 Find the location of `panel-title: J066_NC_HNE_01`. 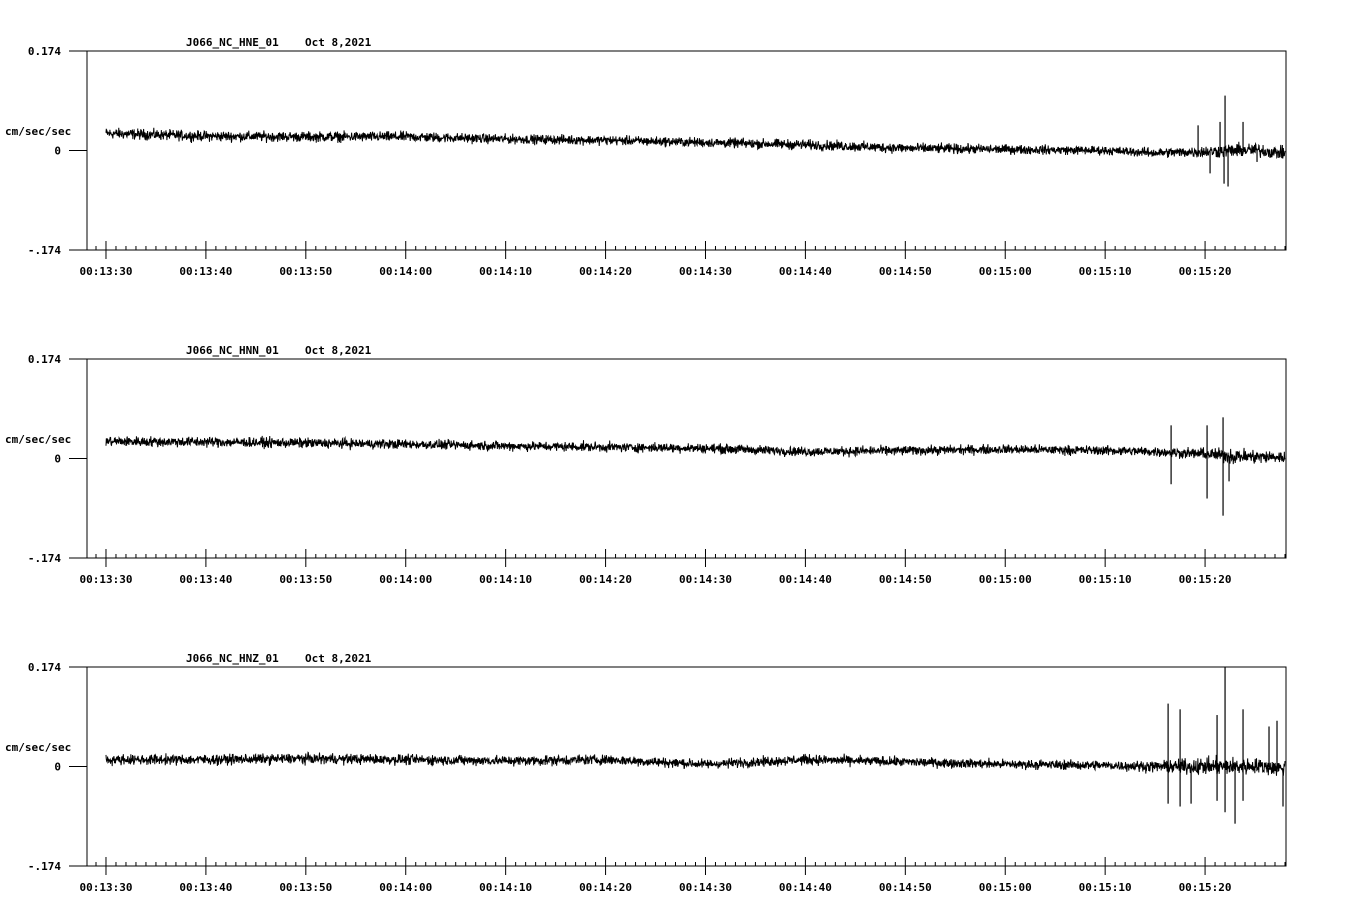

panel-title: J066_NC_HNE_01 is located at coordinates (232, 42).